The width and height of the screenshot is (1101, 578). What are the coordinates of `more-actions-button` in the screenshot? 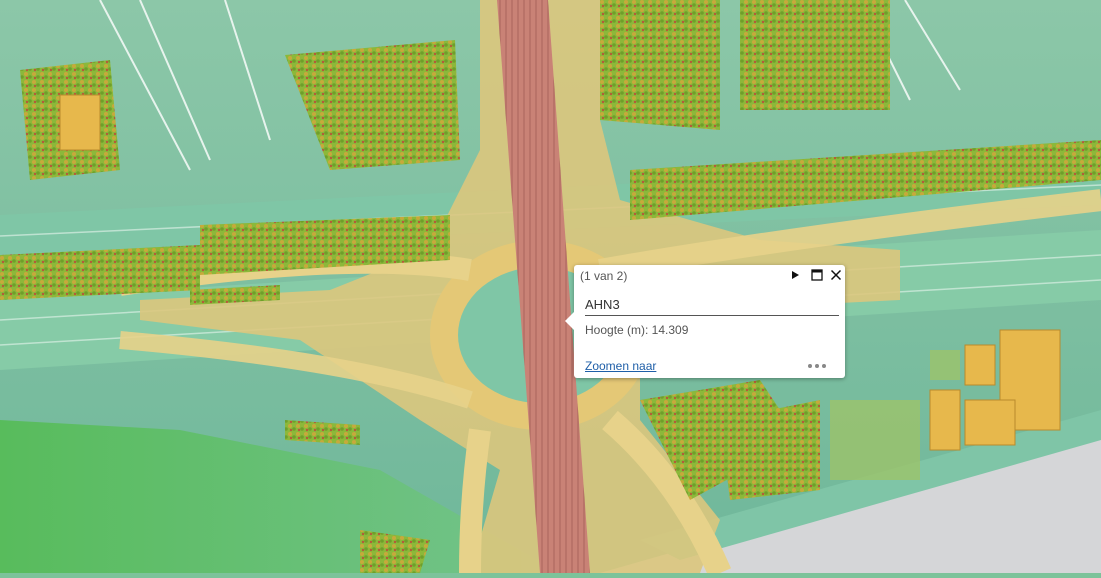 It's located at (817, 366).